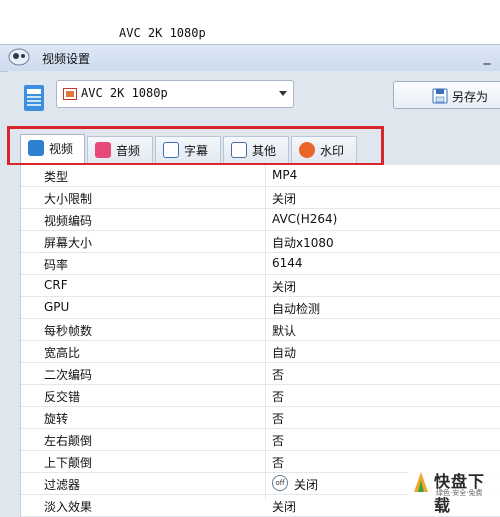 This screenshot has width=500, height=517. Describe the element at coordinates (470, 97) in the screenshot. I see `save-as-label: 另存为` at that location.